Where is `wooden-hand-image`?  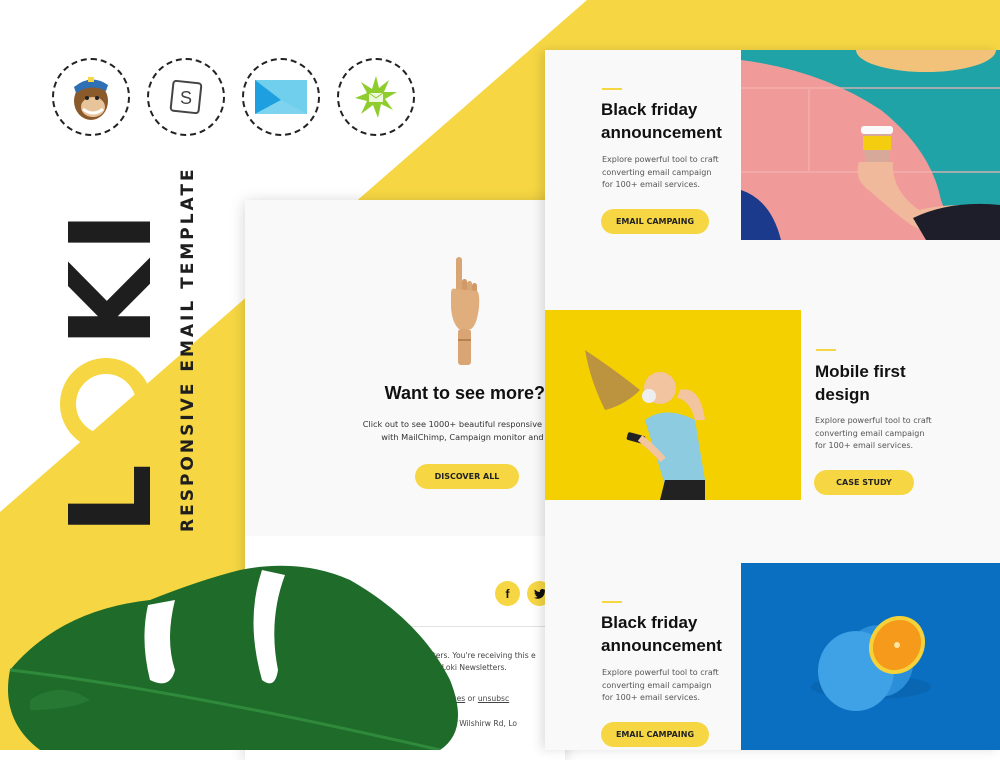
wooden-hand-image is located at coordinates (465, 311).